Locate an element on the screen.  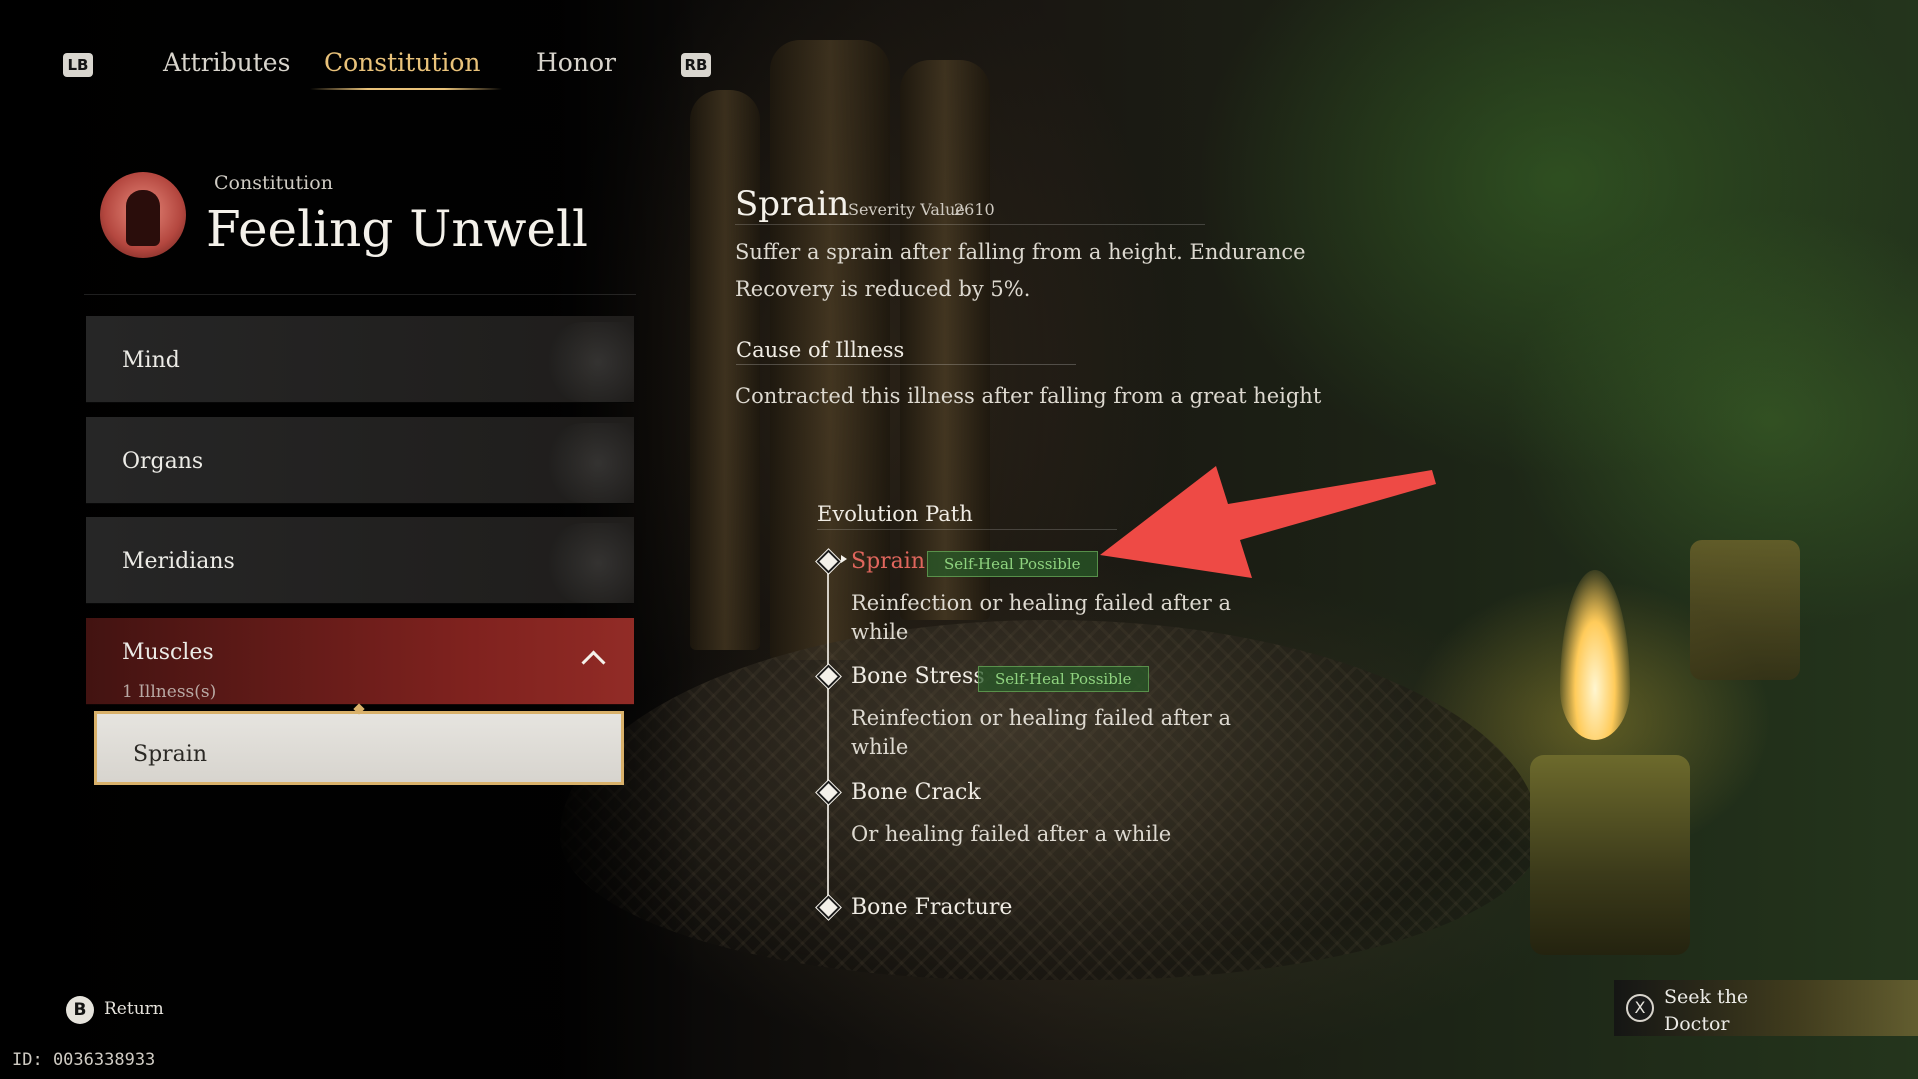
top-tab-bar: LB Attributes Constitution Honor RB is located at coordinates (380, 50).